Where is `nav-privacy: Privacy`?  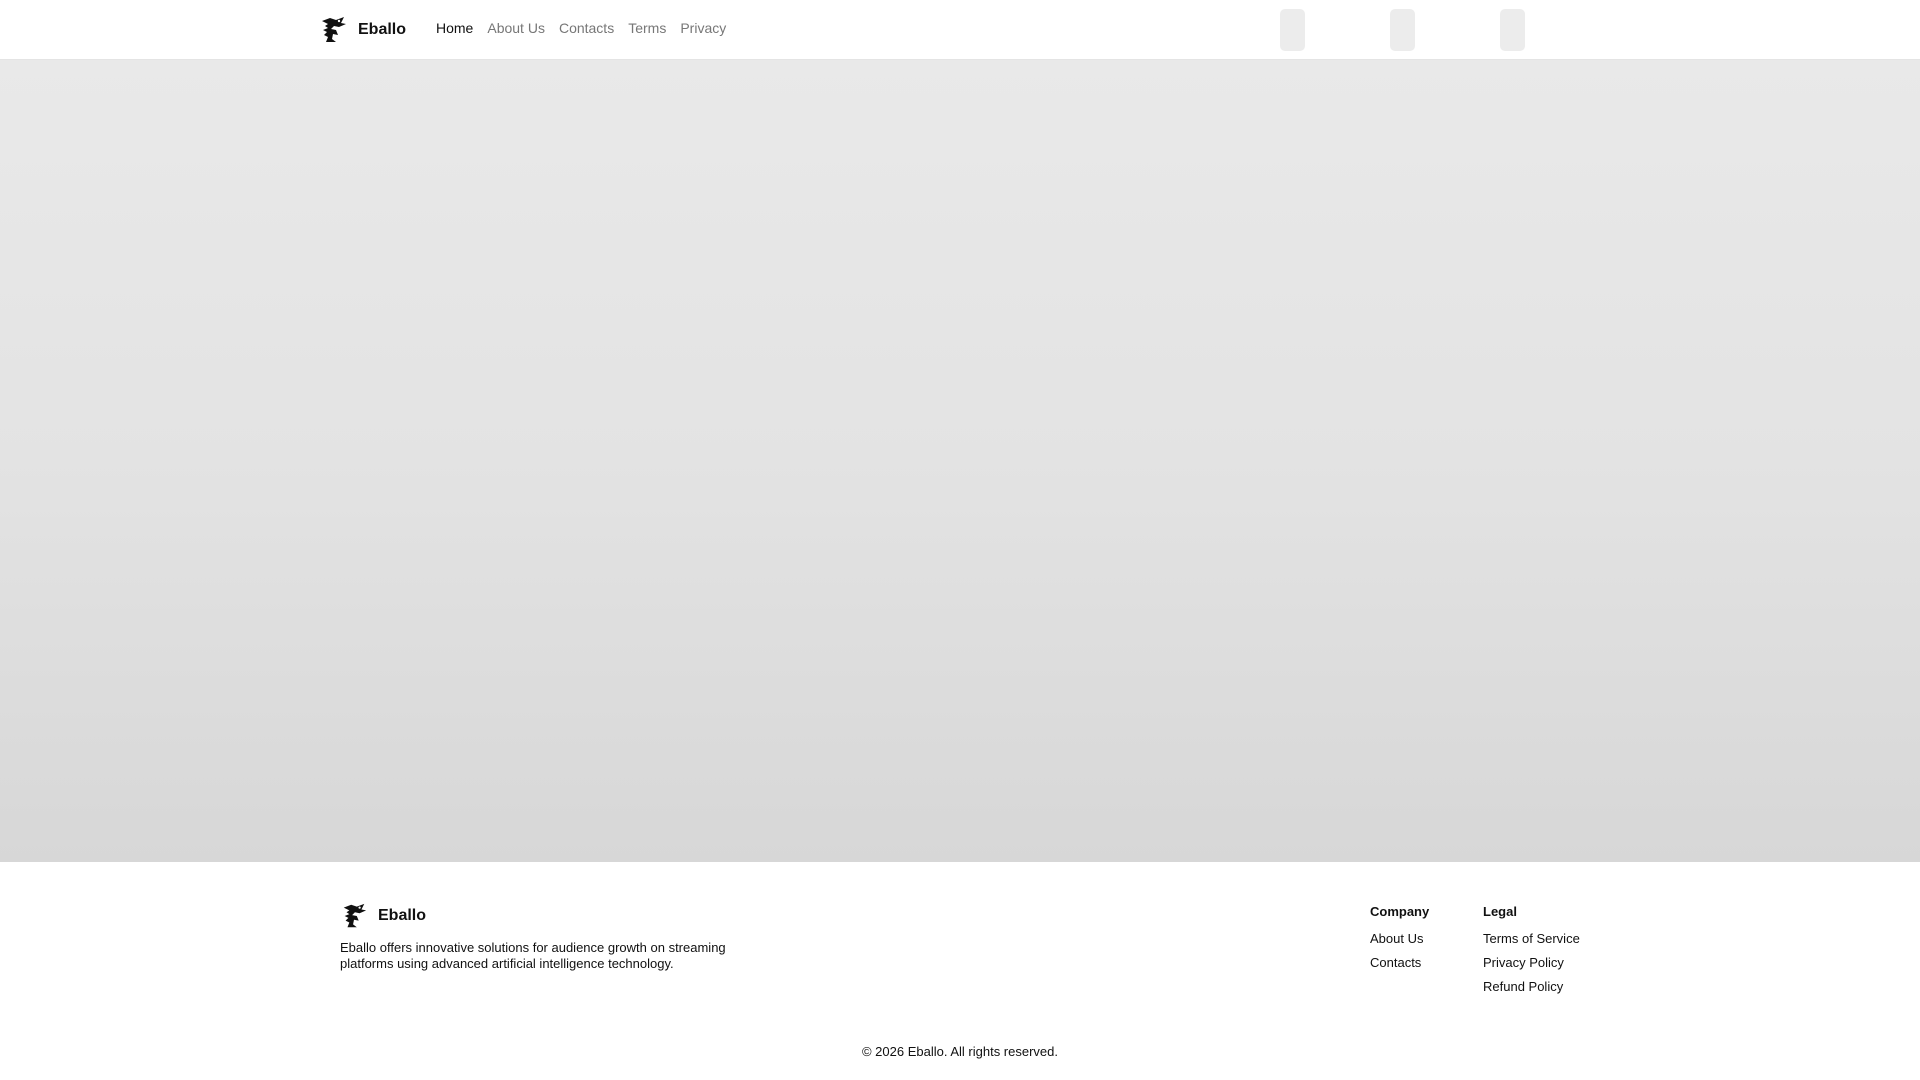 nav-privacy: Privacy is located at coordinates (703, 28).